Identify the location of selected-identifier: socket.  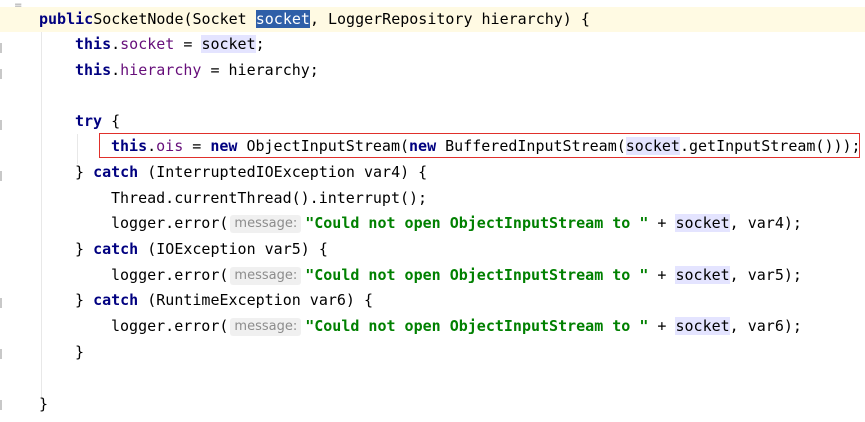
(282, 19).